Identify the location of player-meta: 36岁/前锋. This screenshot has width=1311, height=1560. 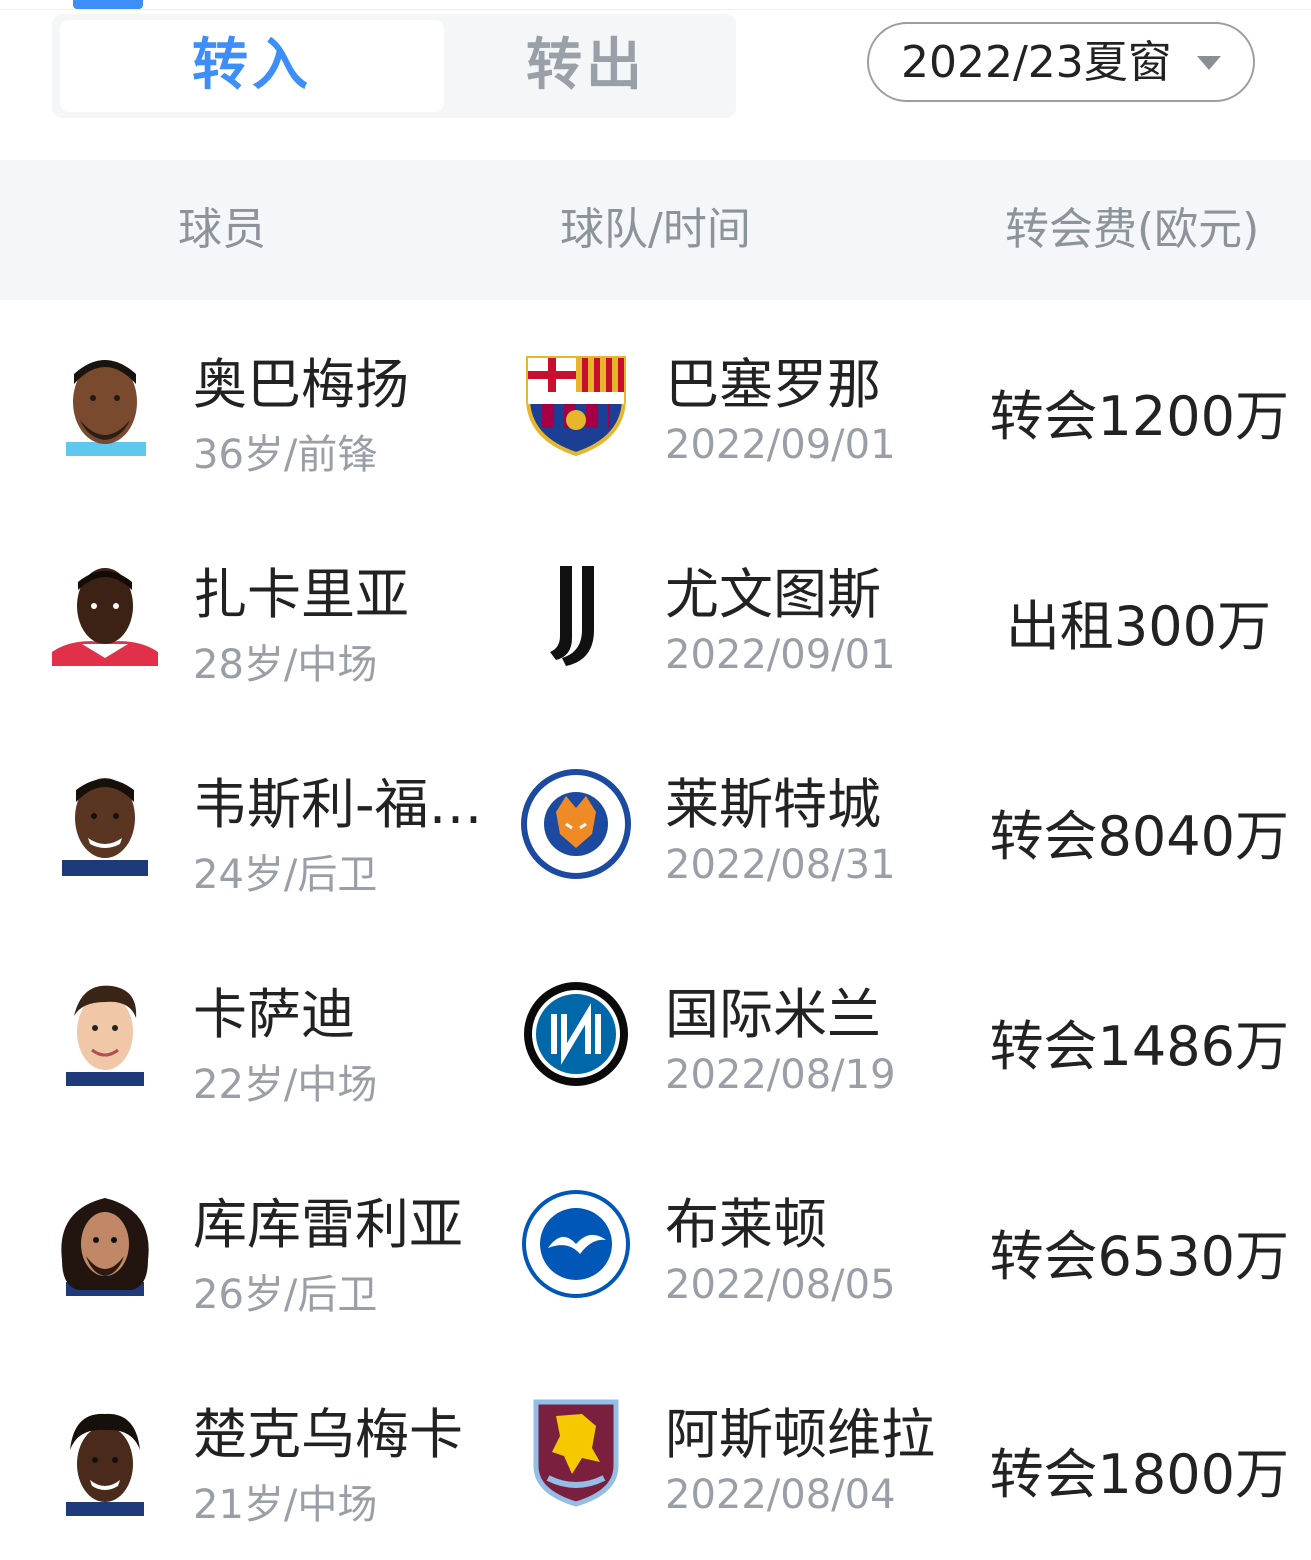
(285, 455).